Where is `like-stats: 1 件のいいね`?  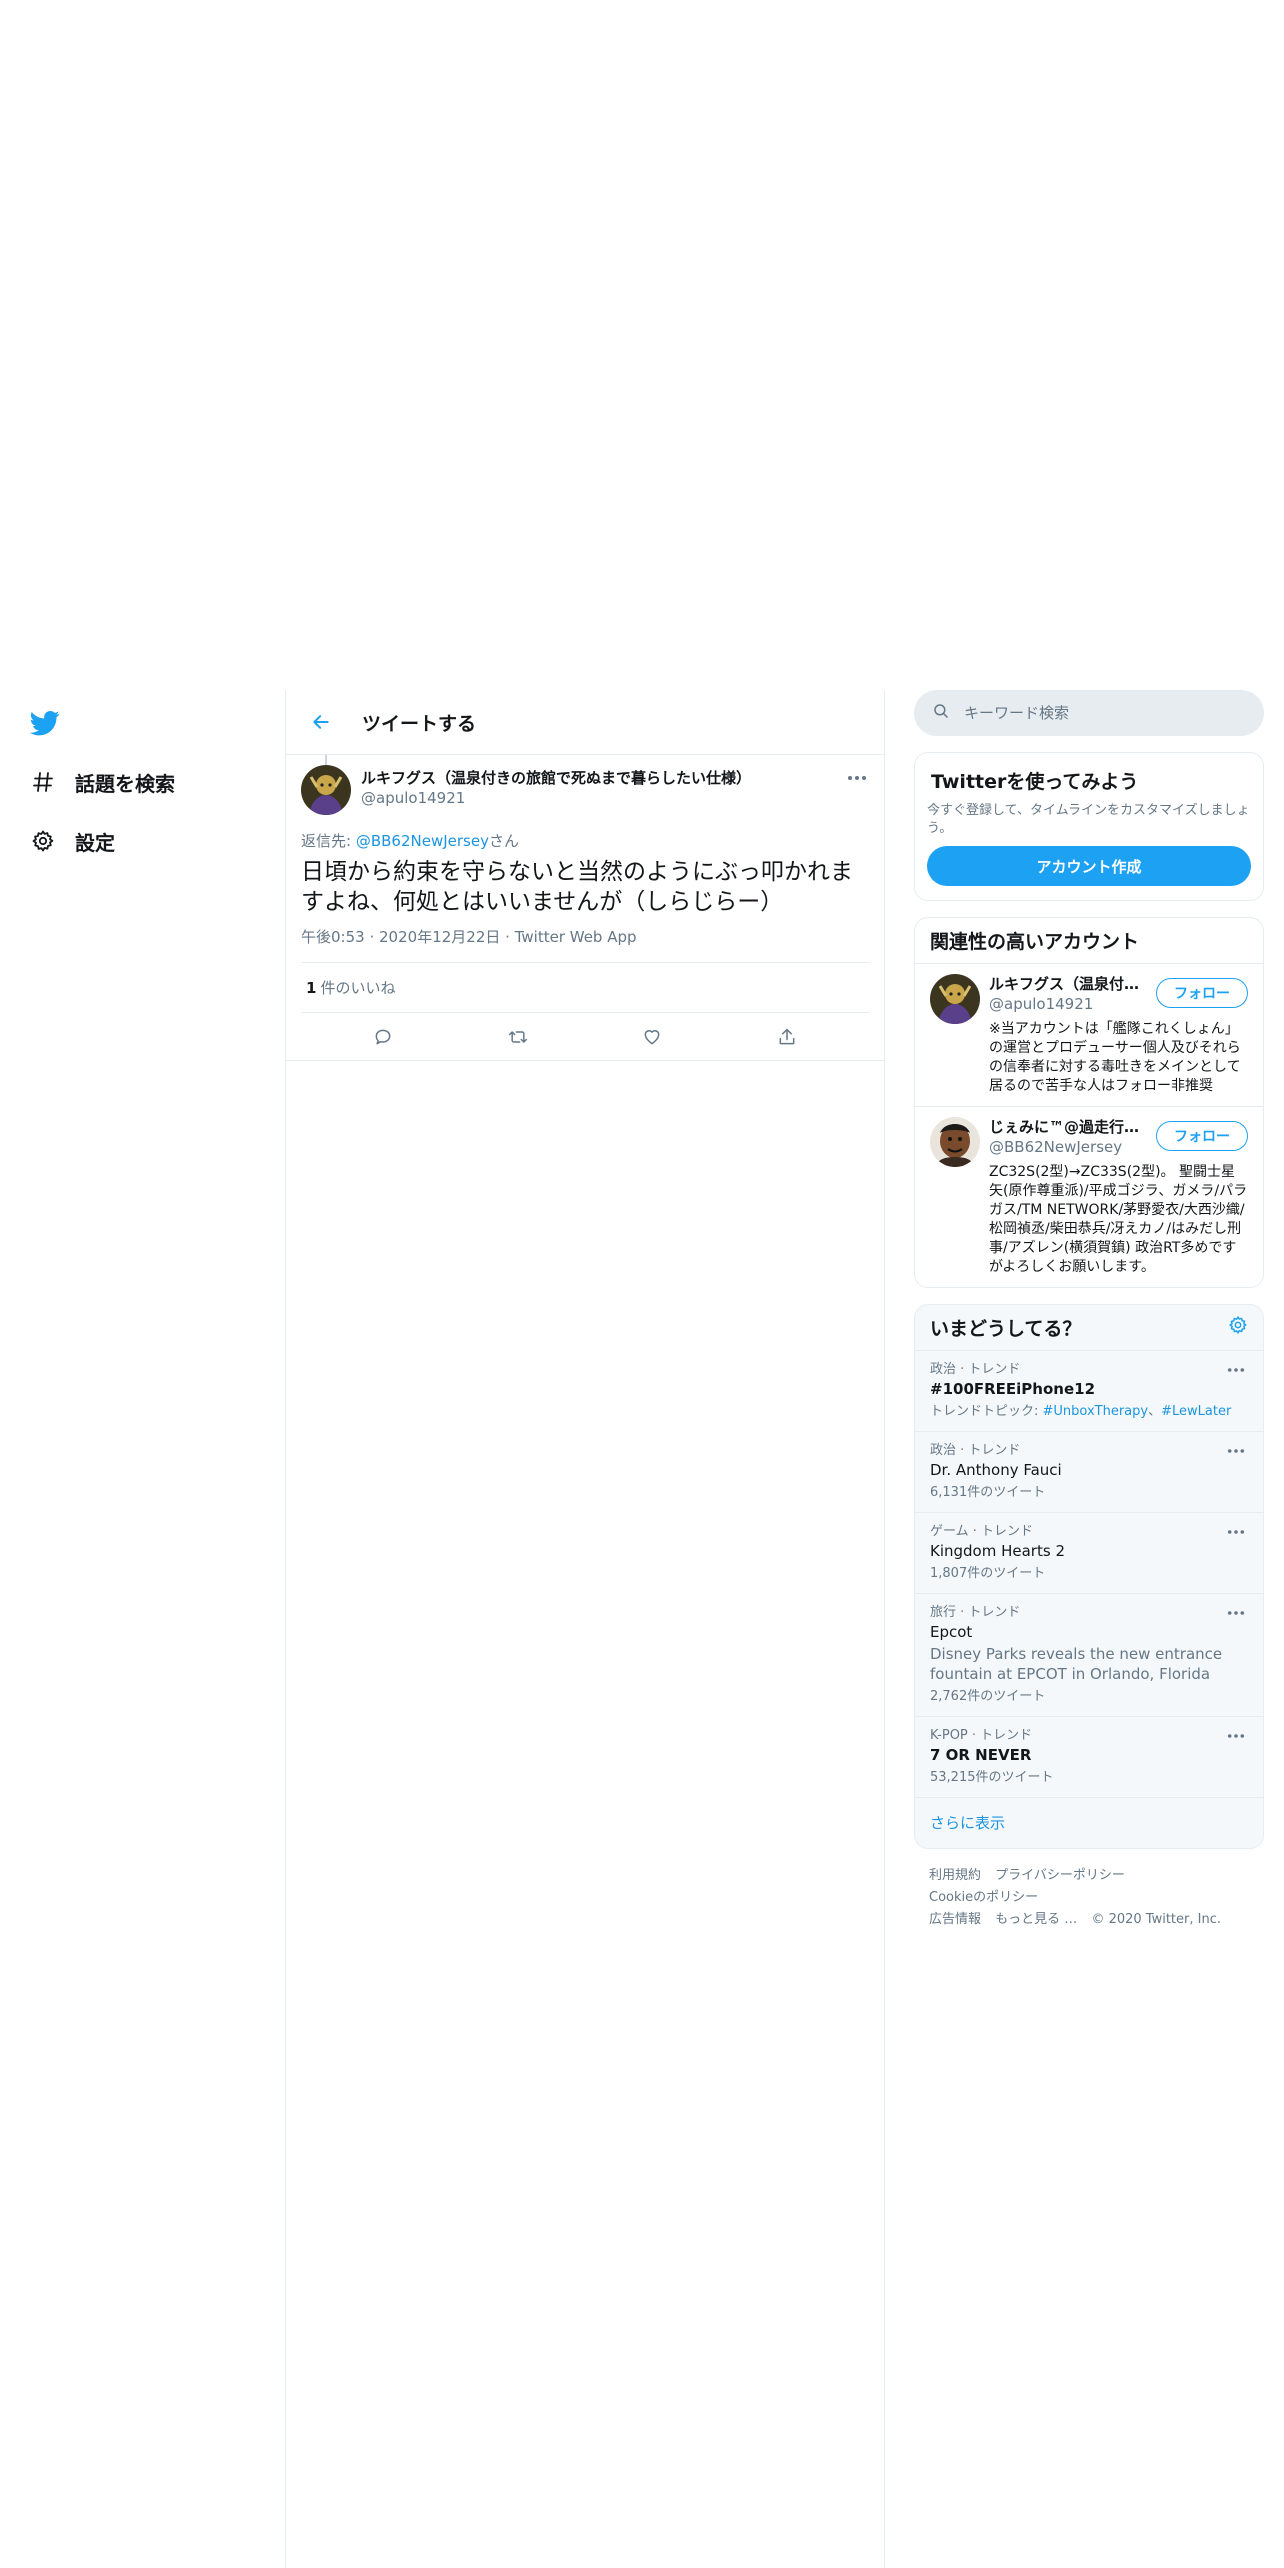
like-stats: 1 件のいいね is located at coordinates (585, 988).